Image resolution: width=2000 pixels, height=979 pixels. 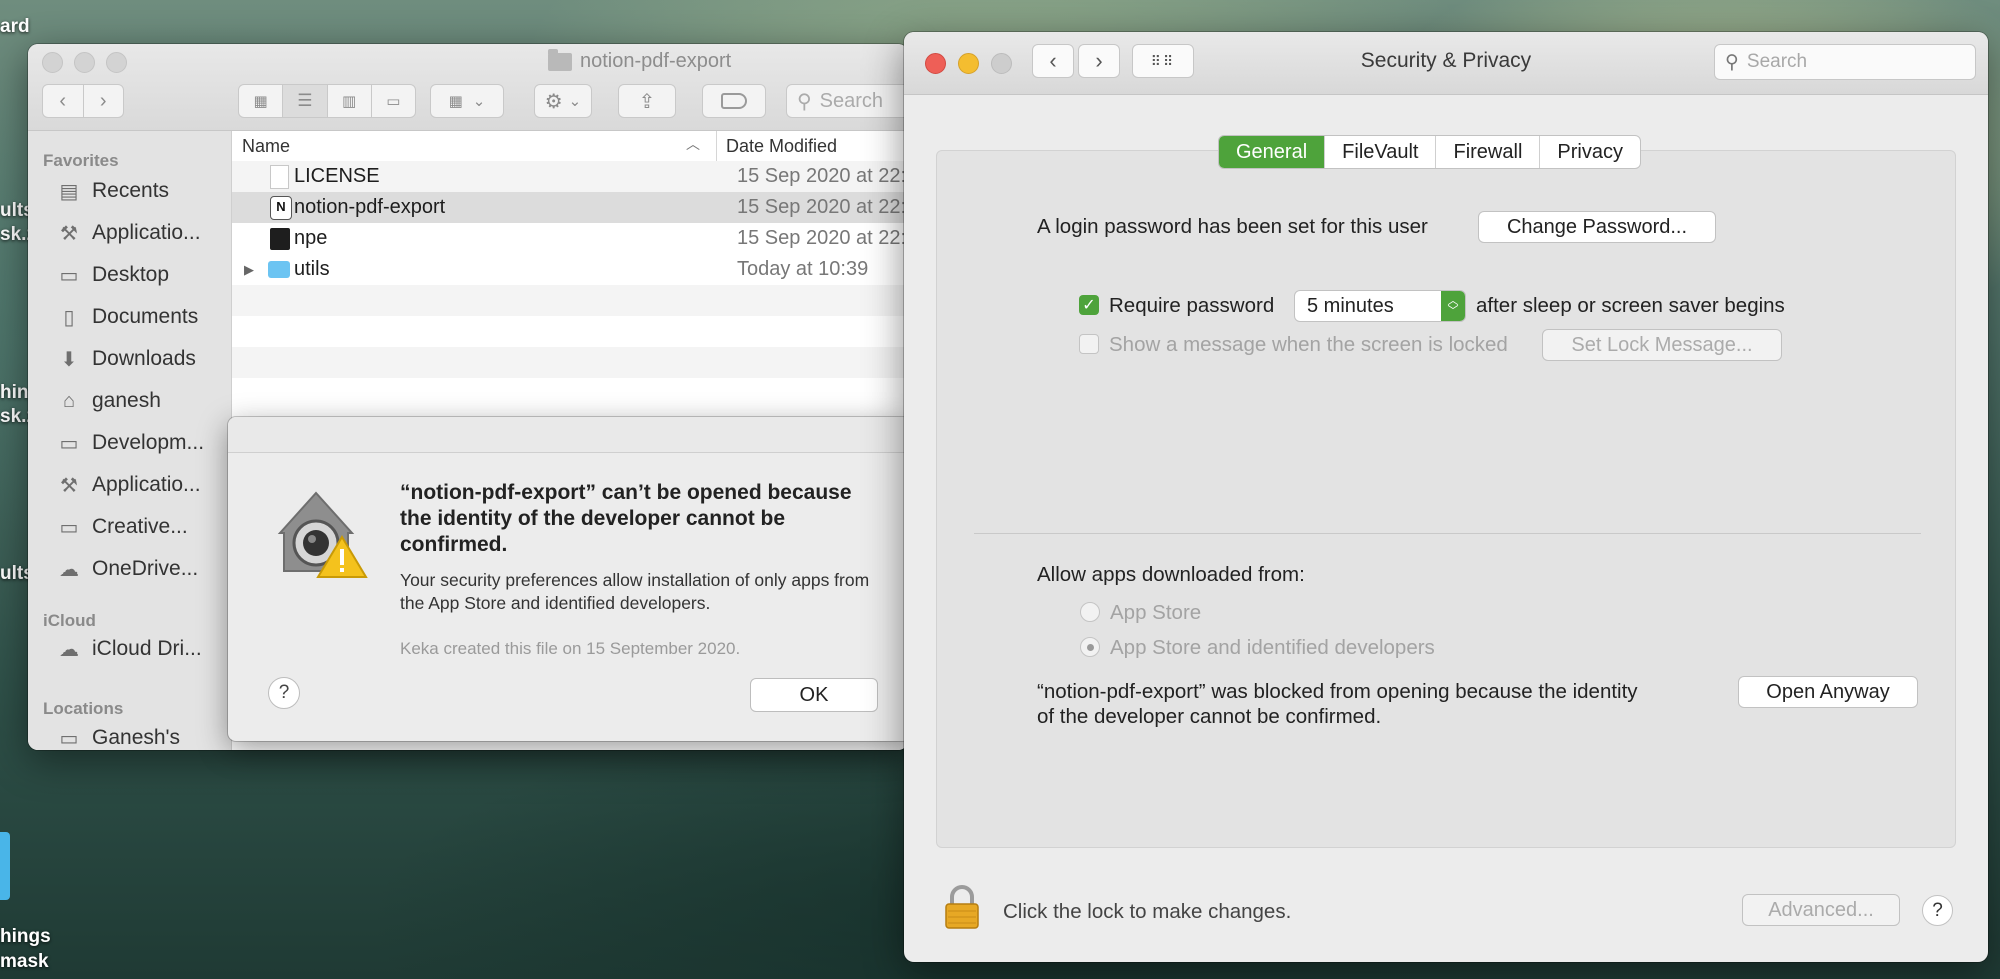 What do you see at coordinates (249, 270) in the screenshot?
I see `disclosure-triangle-icon: ▶` at bounding box center [249, 270].